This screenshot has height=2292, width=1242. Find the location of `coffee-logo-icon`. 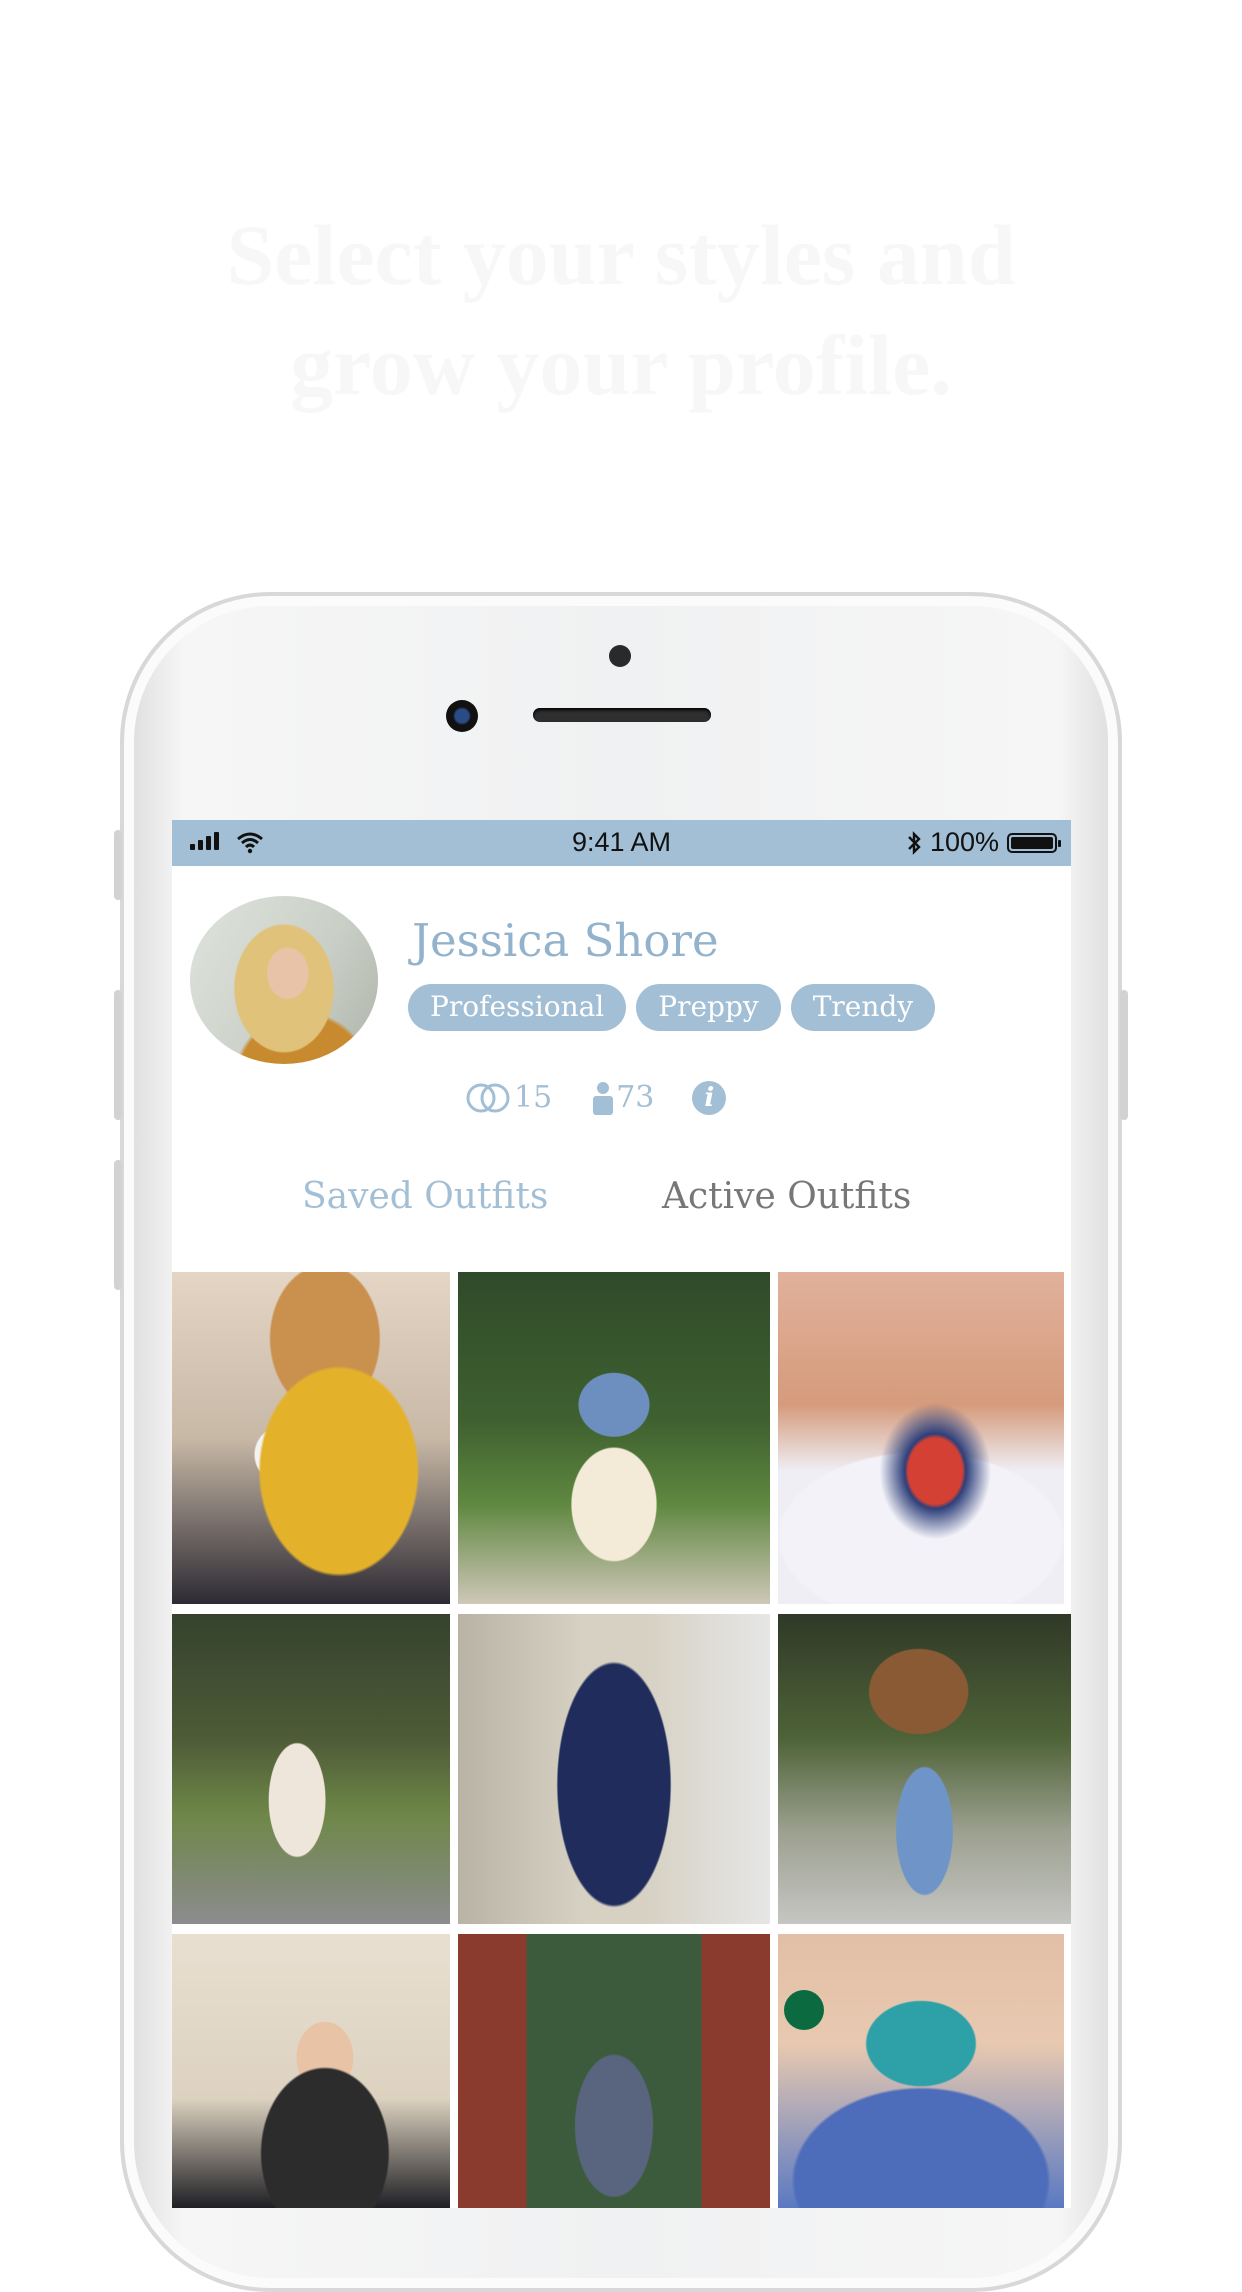

coffee-logo-icon is located at coordinates (804, 2010).